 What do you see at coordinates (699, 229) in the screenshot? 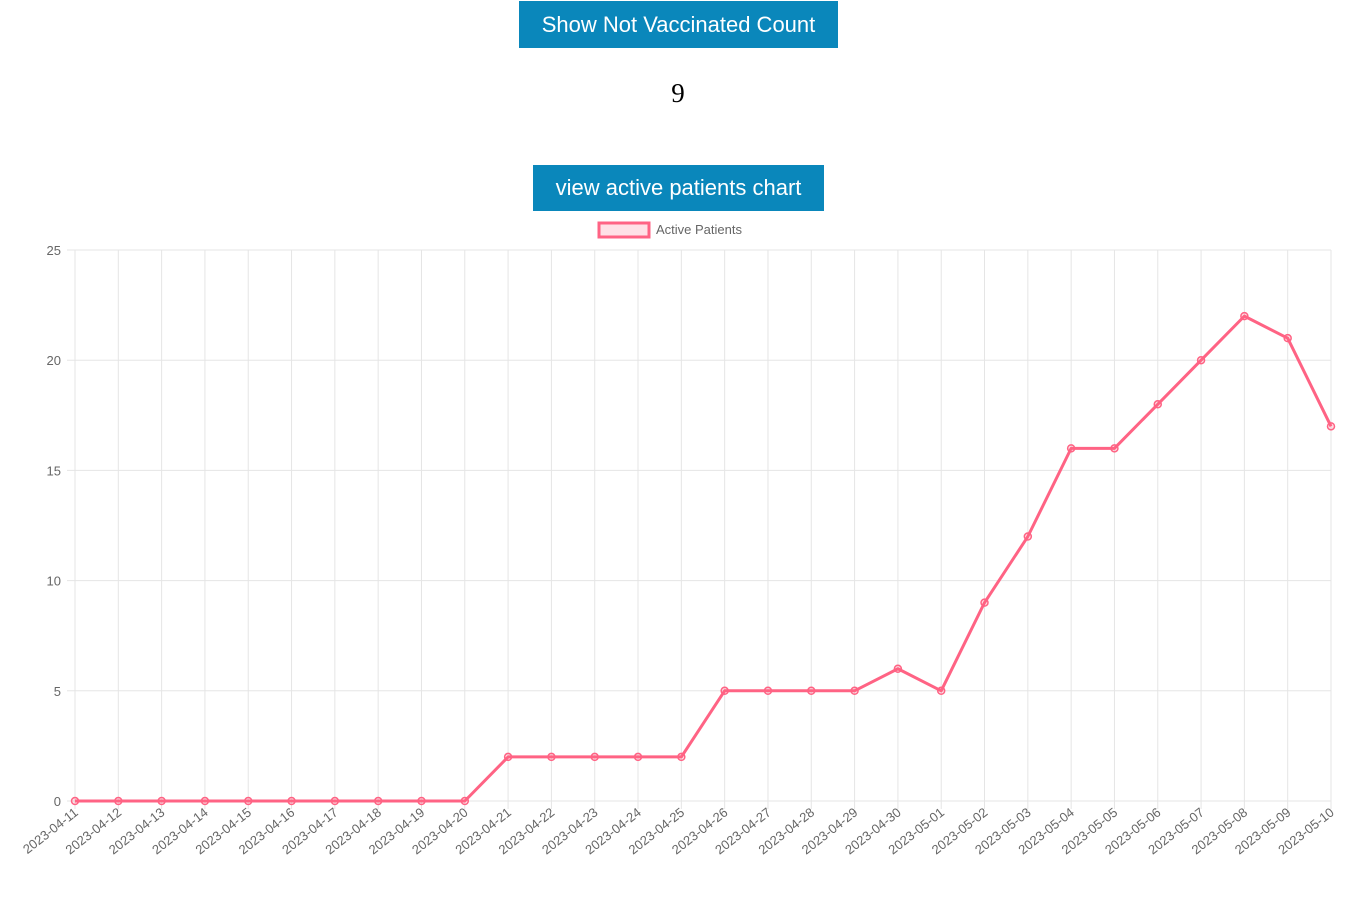
I see `legend-label: Active Patients` at bounding box center [699, 229].